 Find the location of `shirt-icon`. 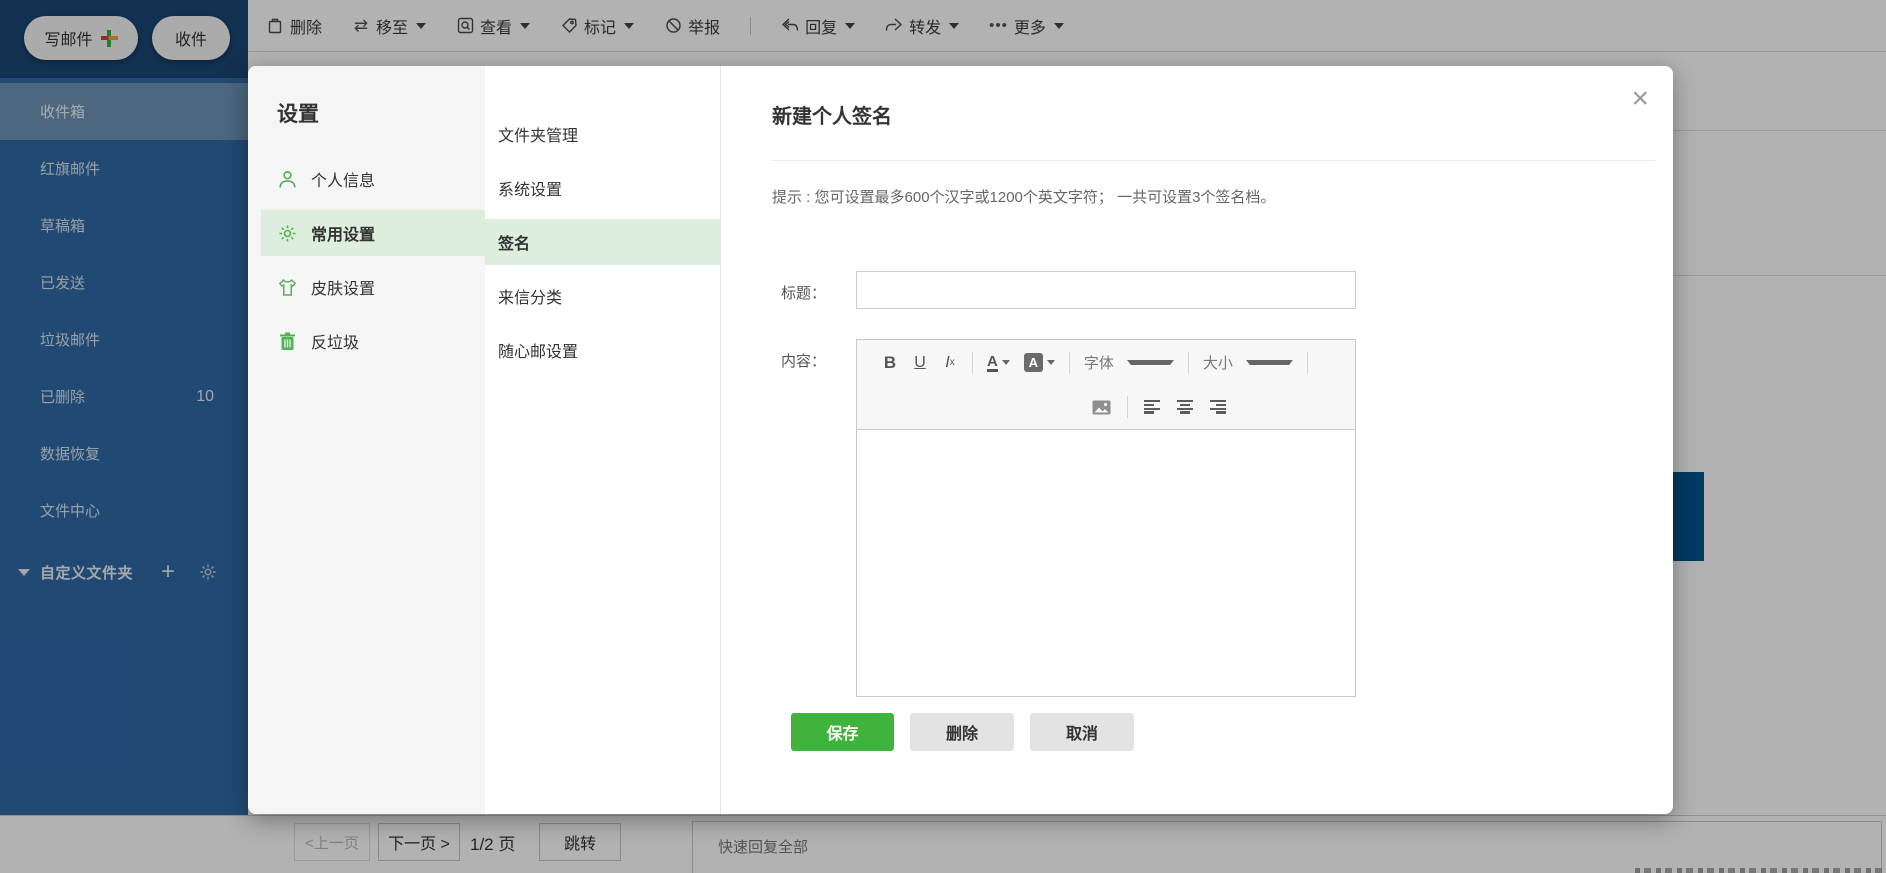

shirt-icon is located at coordinates (287, 287).